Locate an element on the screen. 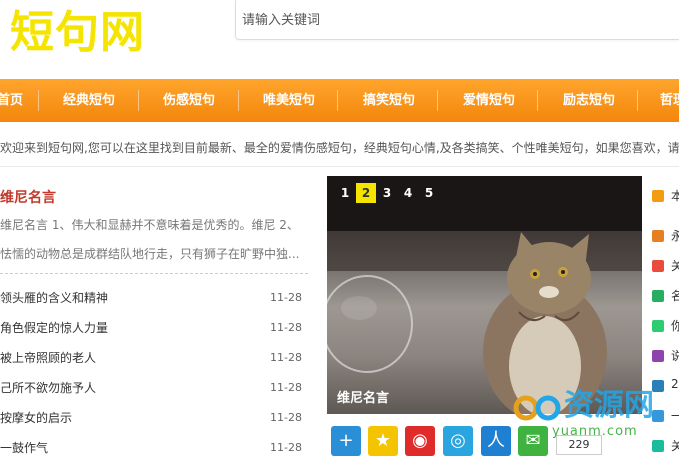  right-list-item: 说 is located at coordinates (675, 355).